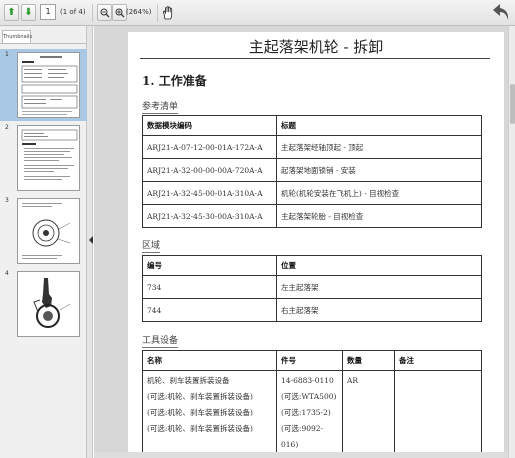 Image resolution: width=515 pixels, height=458 pixels. Describe the element at coordinates (209, 170) in the screenshot. I see `table-cell: ARJ21-A-32-00-00-00A-720A-A` at that location.